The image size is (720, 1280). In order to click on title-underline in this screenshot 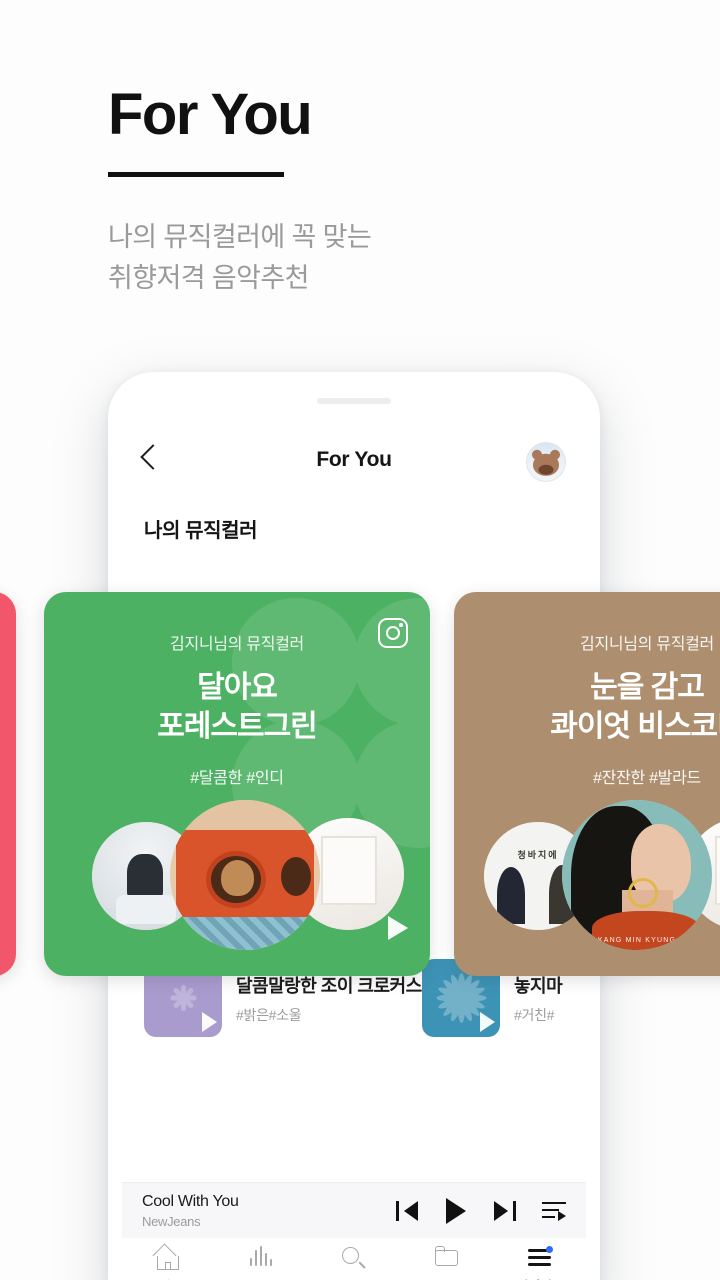, I will do `click(196, 174)`.